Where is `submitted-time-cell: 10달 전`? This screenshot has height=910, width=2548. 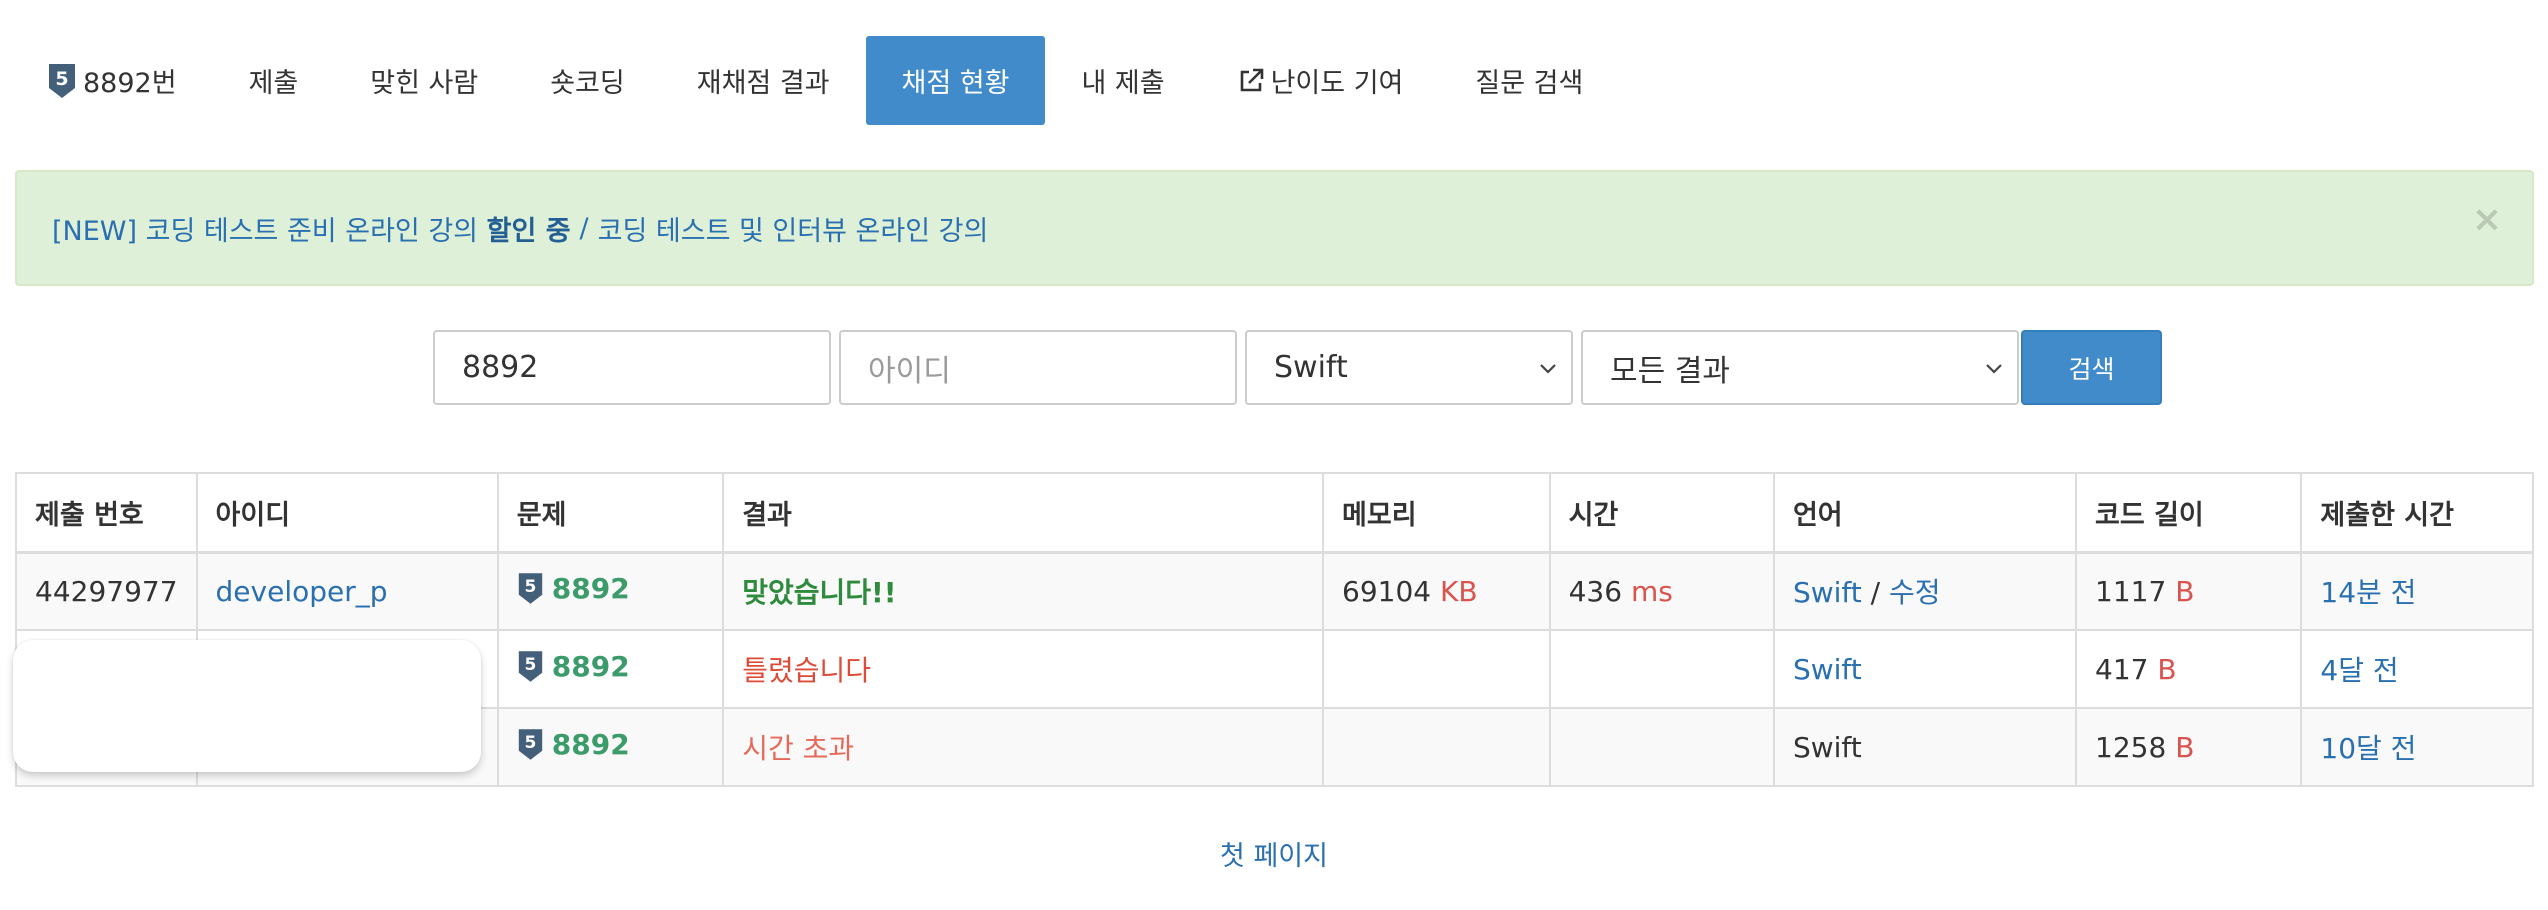 submitted-time-cell: 10달 전 is located at coordinates (2417, 747).